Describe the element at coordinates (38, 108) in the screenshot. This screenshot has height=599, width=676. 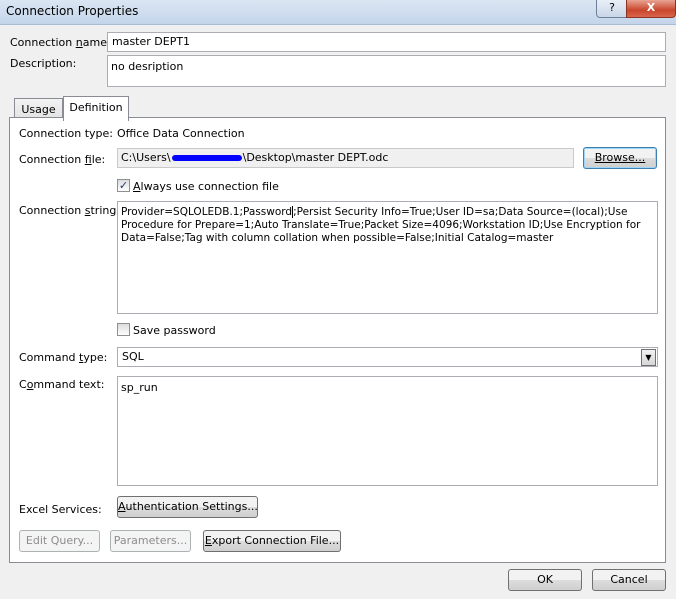
I see `tab-usage: Usage` at that location.